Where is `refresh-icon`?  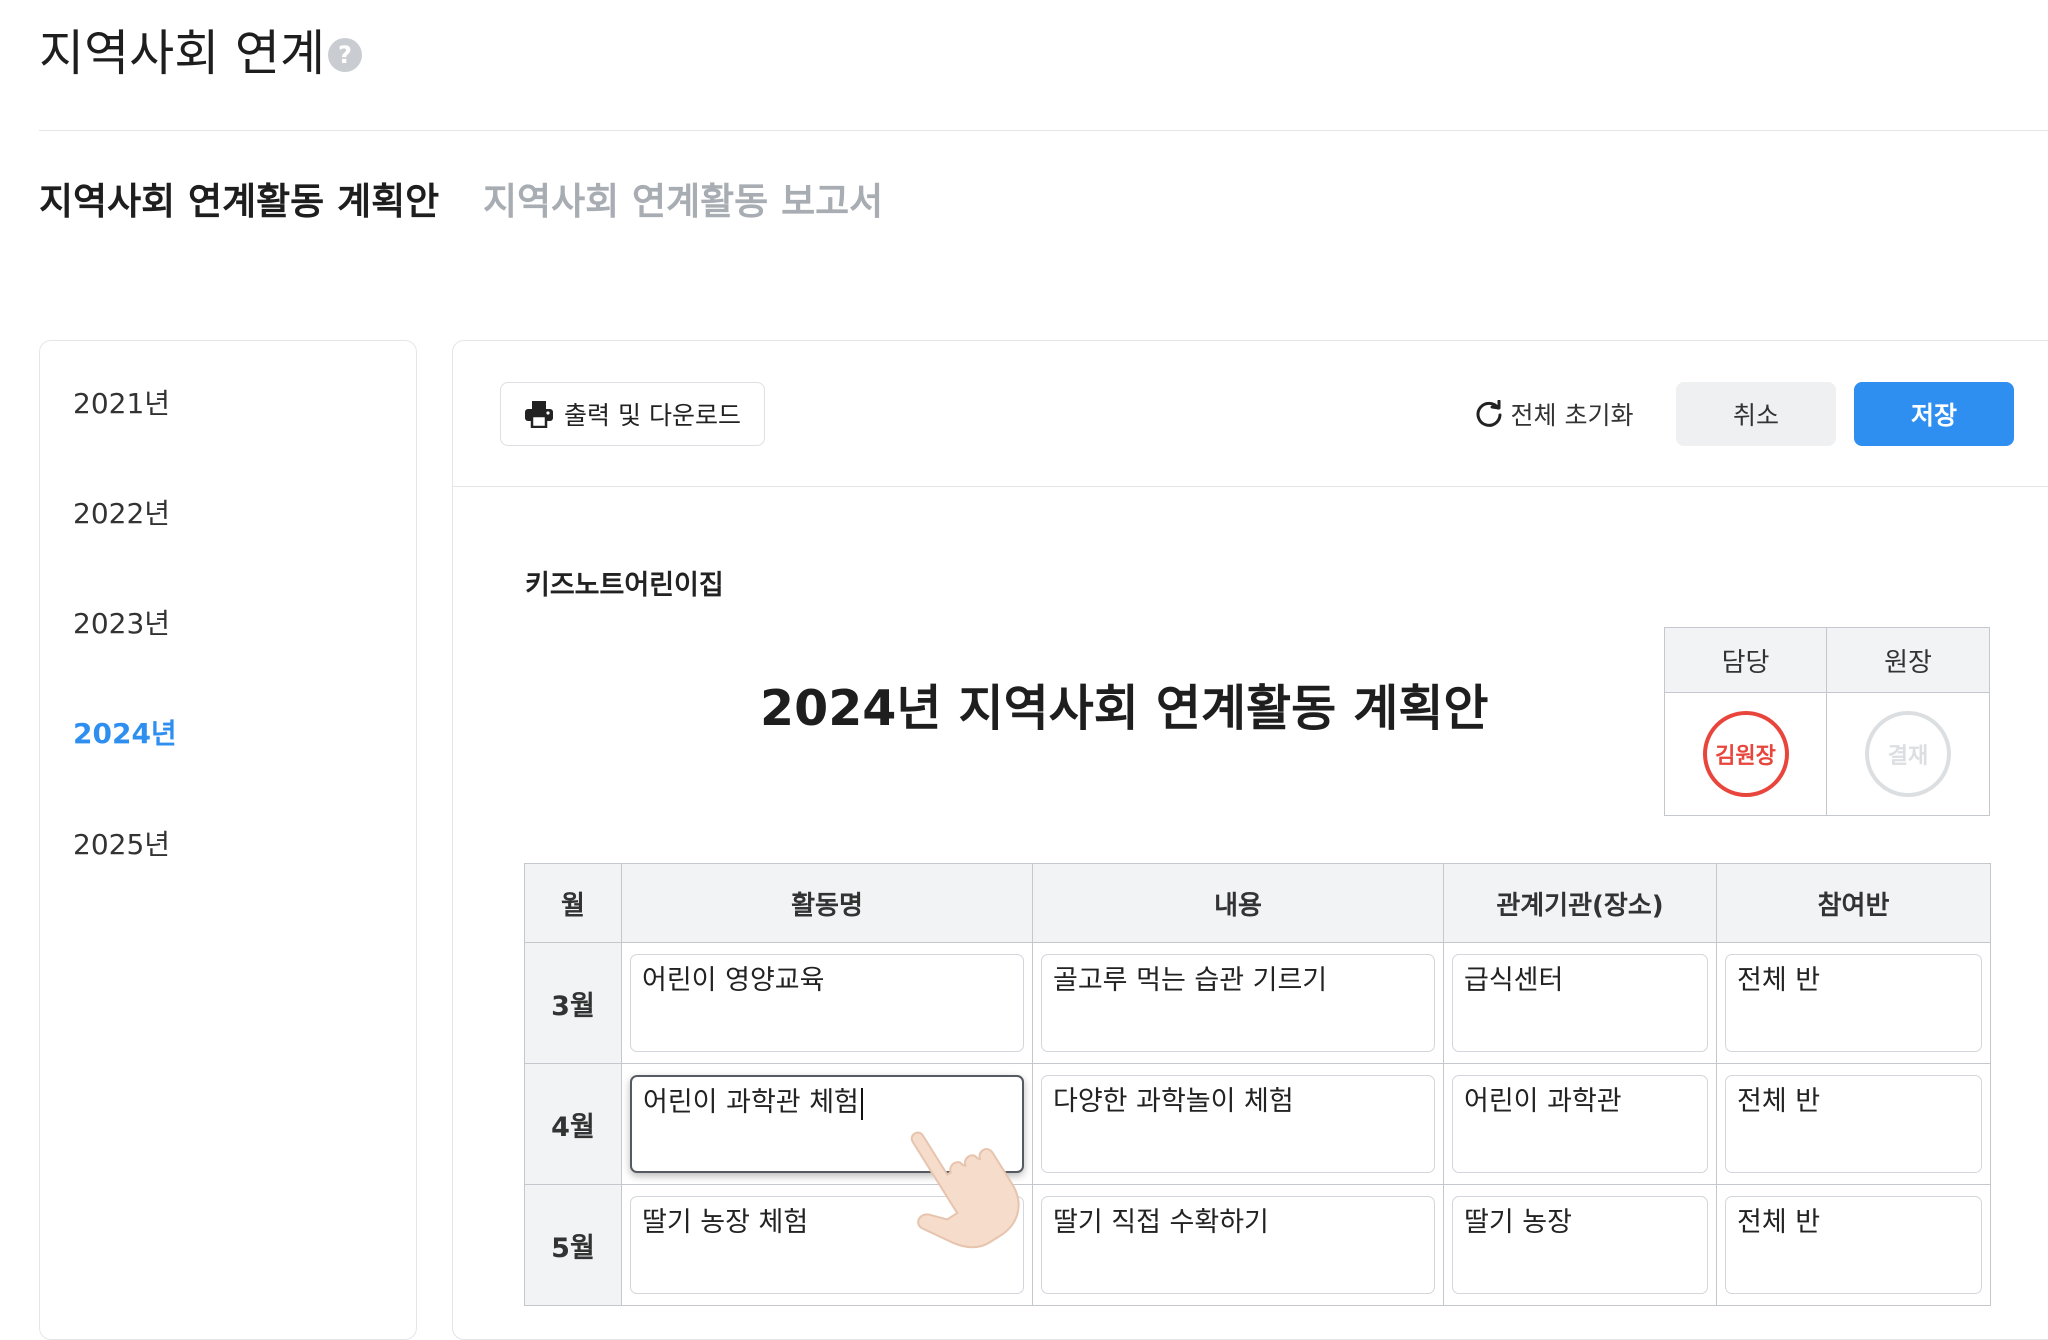 refresh-icon is located at coordinates (1489, 413).